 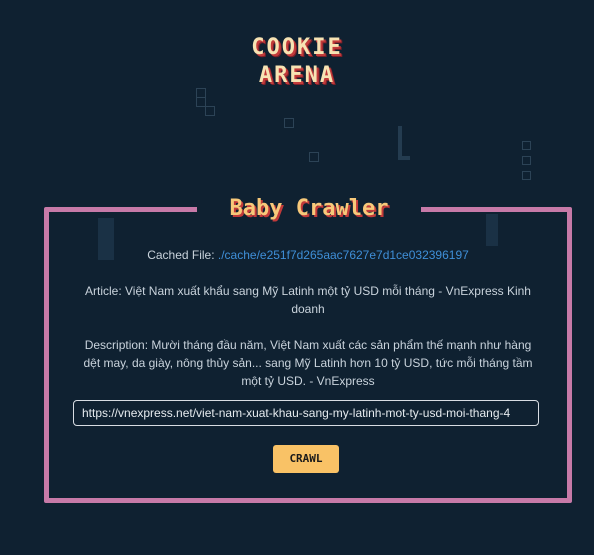 What do you see at coordinates (297, 62) in the screenshot?
I see `cookie-arena-logo: COOKIE ARENA` at bounding box center [297, 62].